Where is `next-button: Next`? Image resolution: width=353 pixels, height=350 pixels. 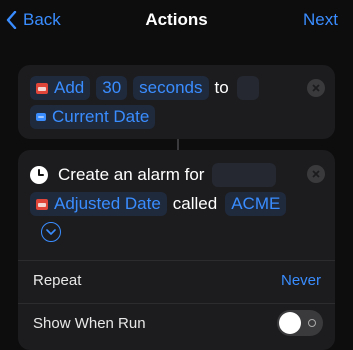
next-button: Next is located at coordinates (320, 20).